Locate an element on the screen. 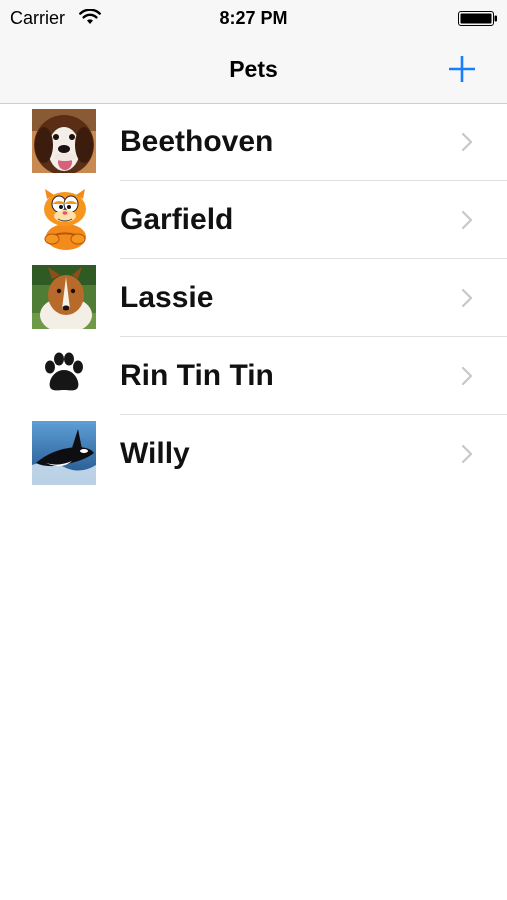 The height and width of the screenshot is (900, 507). plus-icon is located at coordinates (462, 69).